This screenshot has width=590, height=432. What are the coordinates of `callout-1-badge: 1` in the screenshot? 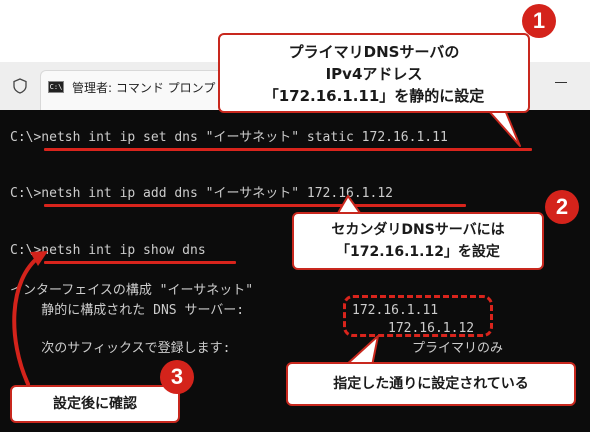 It's located at (539, 21).